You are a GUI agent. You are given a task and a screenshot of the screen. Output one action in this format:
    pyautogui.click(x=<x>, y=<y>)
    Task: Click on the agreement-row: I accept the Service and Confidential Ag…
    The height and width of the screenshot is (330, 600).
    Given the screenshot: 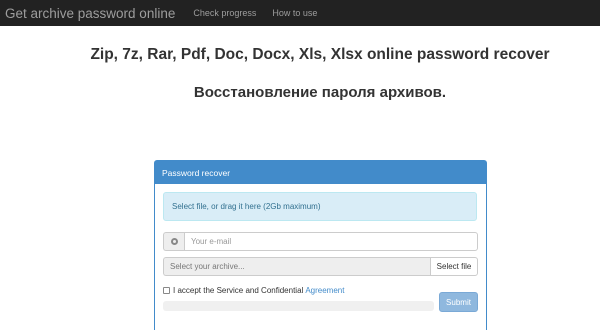 What is the action you would take?
    pyautogui.click(x=253, y=290)
    